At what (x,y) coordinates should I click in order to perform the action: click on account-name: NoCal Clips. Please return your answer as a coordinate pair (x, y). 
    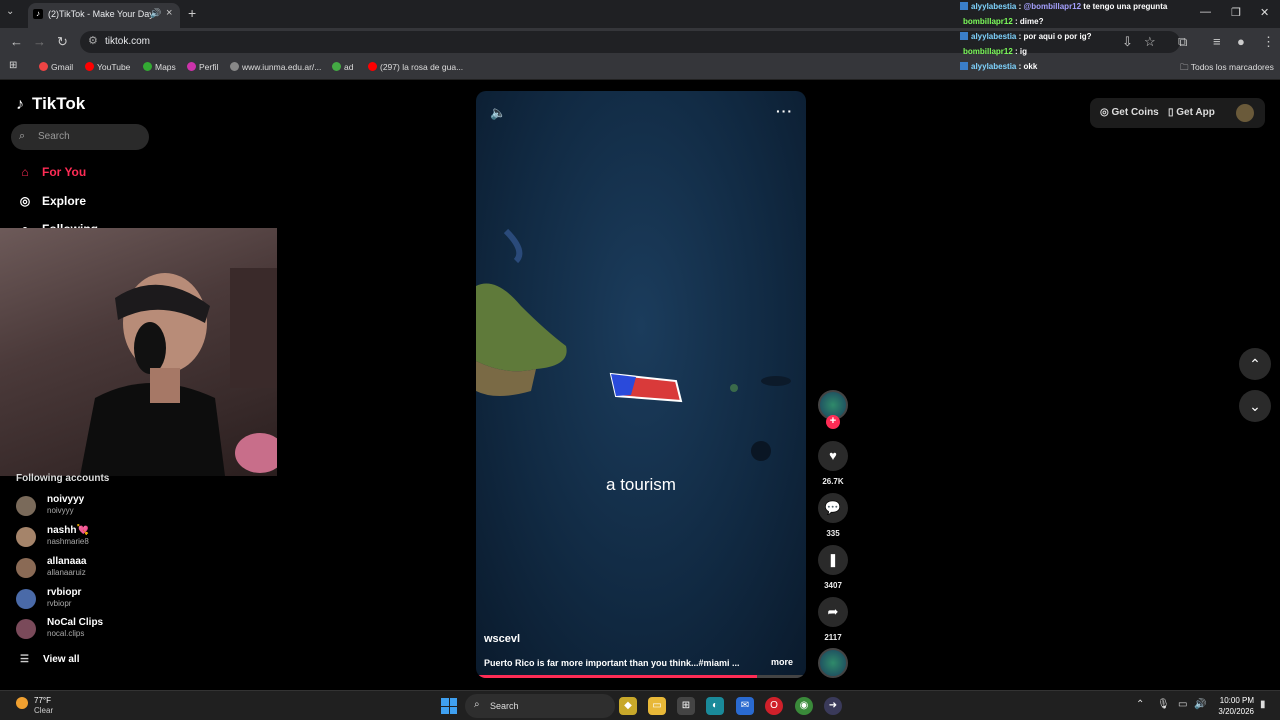
    Looking at the image, I should click on (75, 622).